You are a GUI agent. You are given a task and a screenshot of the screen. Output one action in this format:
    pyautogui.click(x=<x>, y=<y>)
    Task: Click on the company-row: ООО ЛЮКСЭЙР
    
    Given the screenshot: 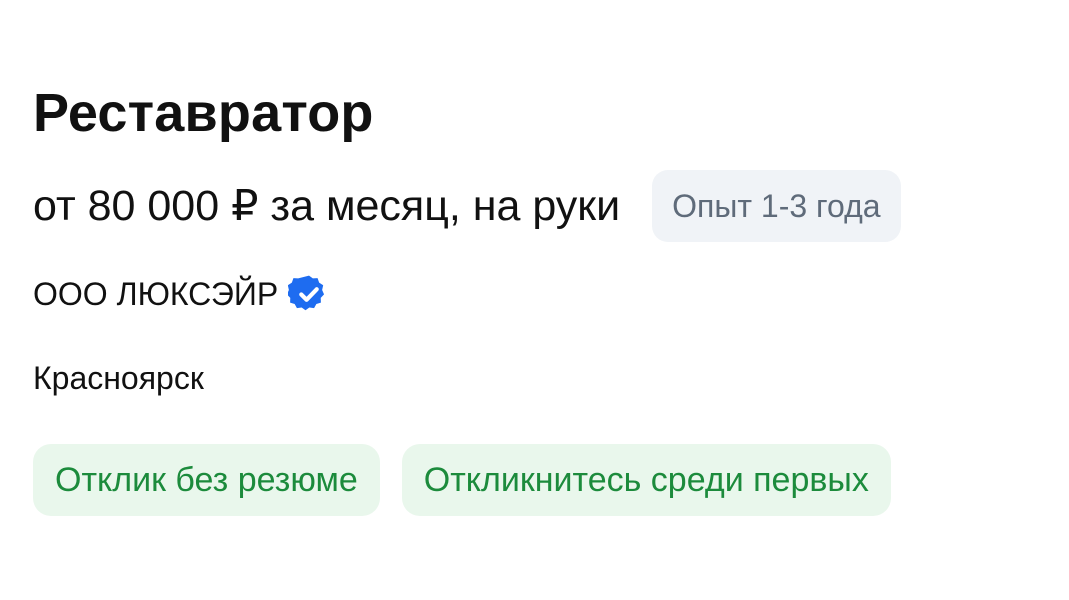 What is the action you would take?
    pyautogui.click(x=541, y=294)
    